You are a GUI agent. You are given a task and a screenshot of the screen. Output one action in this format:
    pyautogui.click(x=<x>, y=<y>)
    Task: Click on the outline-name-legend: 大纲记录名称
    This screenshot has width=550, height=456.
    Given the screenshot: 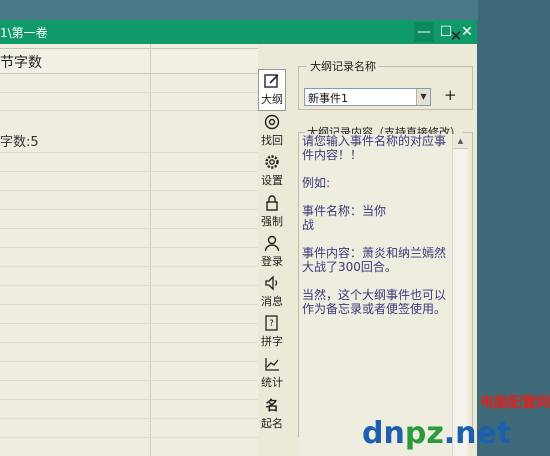 What is the action you would take?
    pyautogui.click(x=343, y=66)
    